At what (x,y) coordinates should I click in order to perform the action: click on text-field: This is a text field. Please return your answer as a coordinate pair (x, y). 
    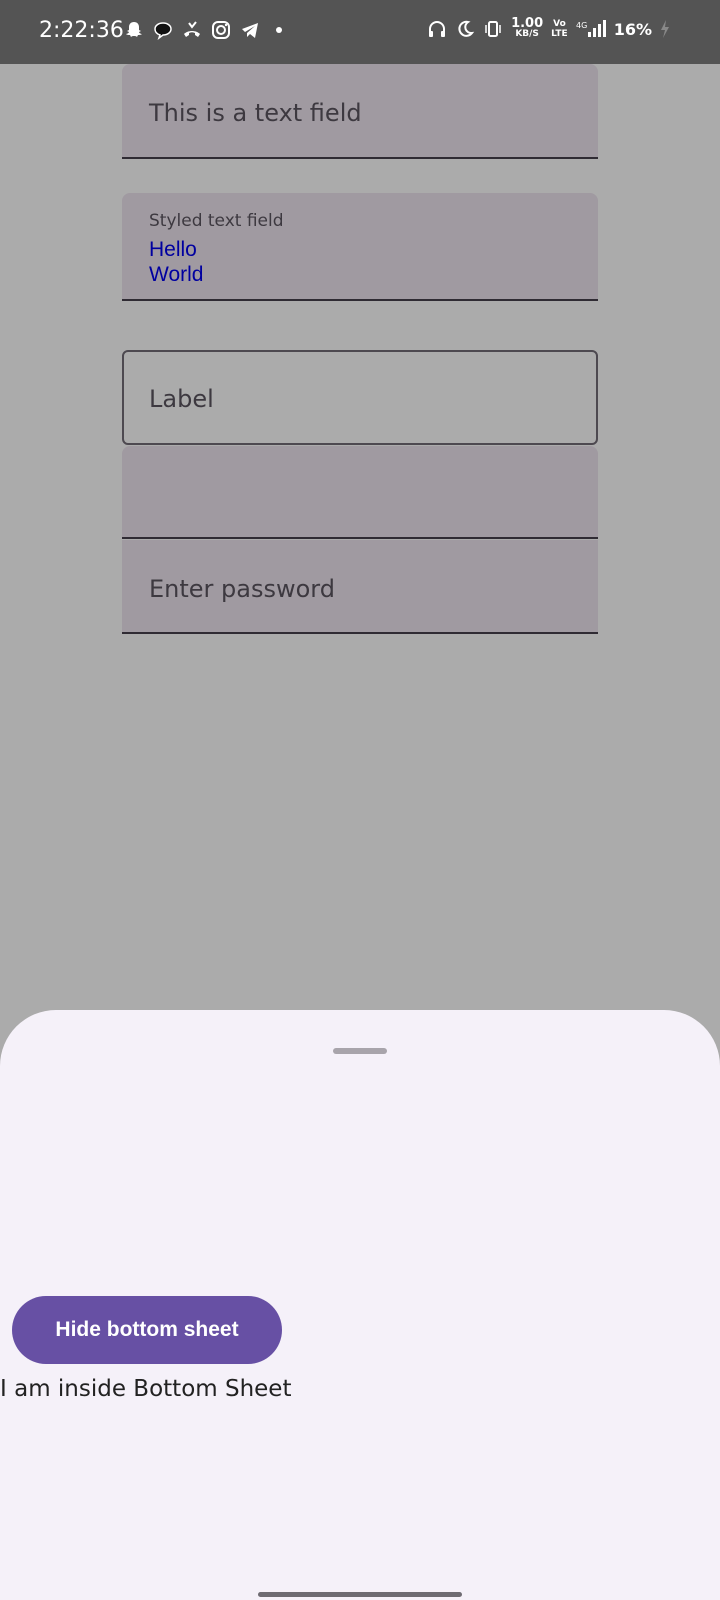
    Looking at the image, I should click on (360, 111).